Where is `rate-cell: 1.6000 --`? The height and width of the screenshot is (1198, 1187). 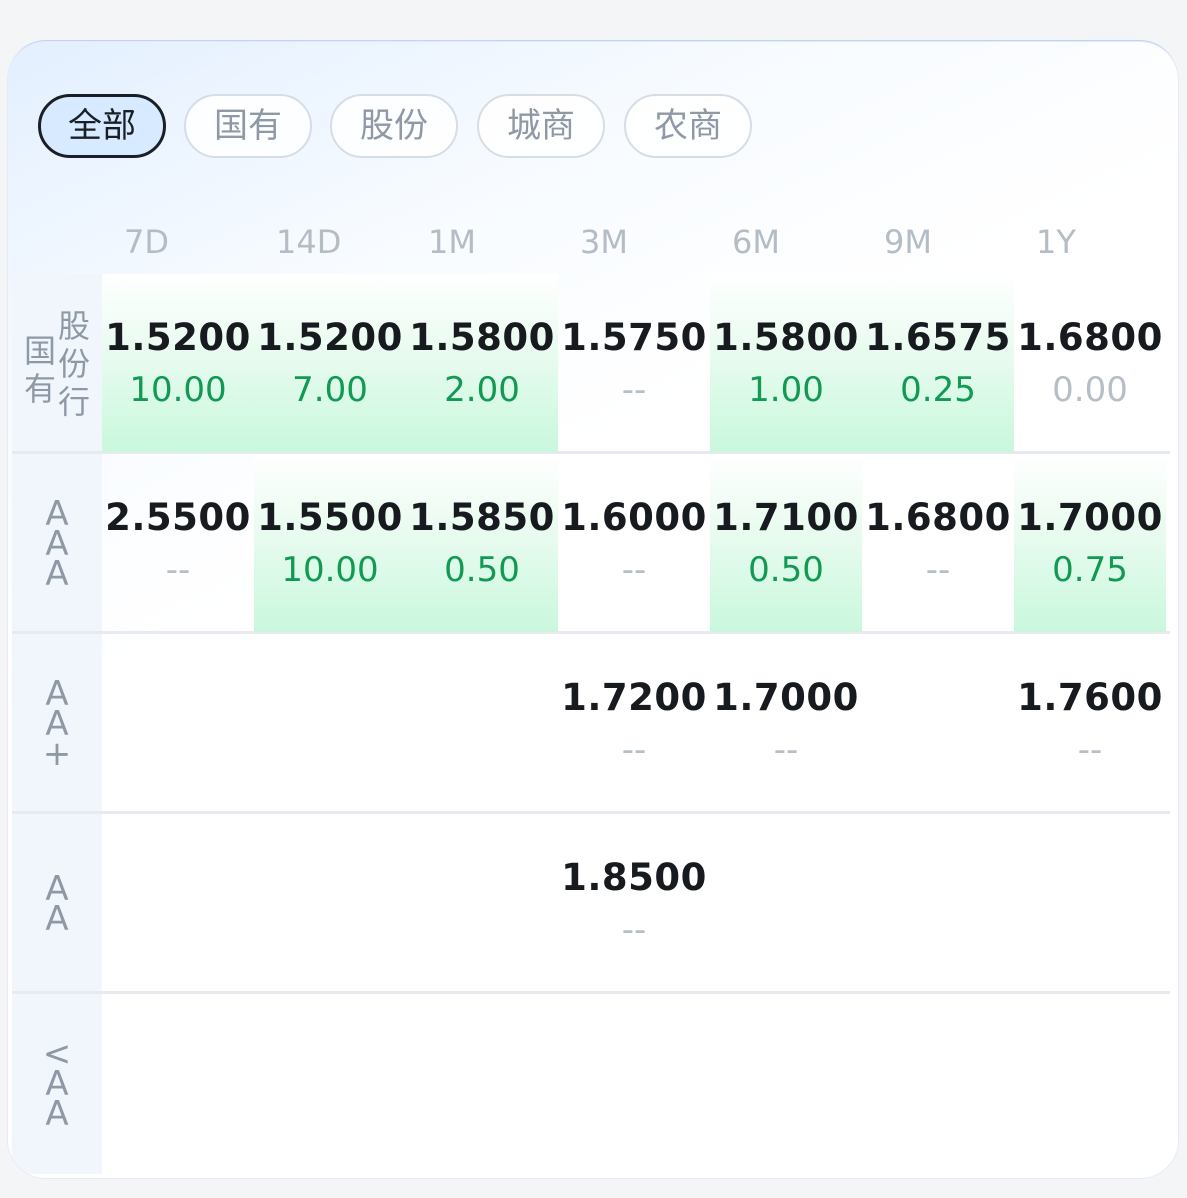 rate-cell: 1.6000 -- is located at coordinates (634, 543).